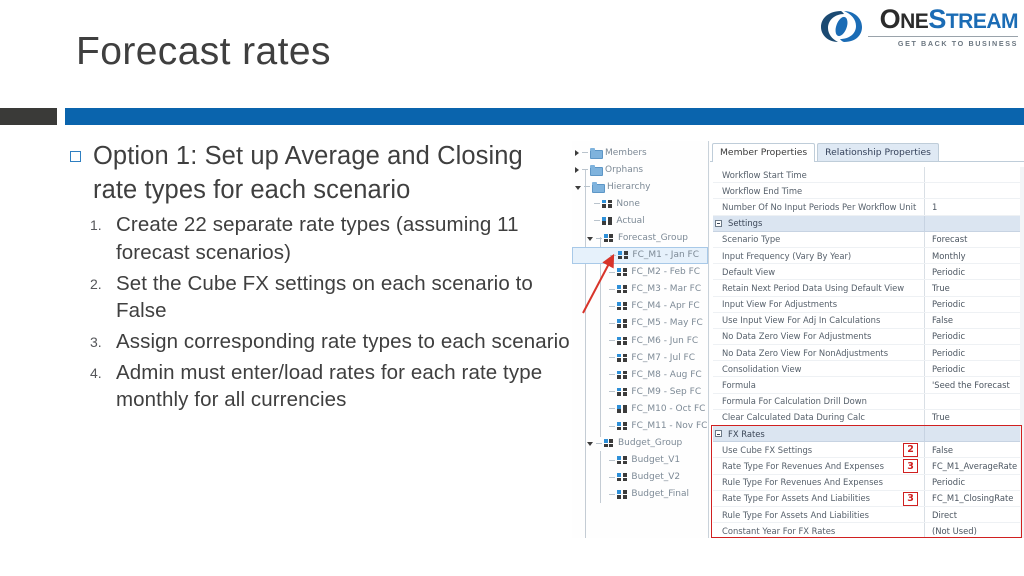 This screenshot has width=1024, height=576. I want to click on tree-item: Budget_V2, so click(640, 477).